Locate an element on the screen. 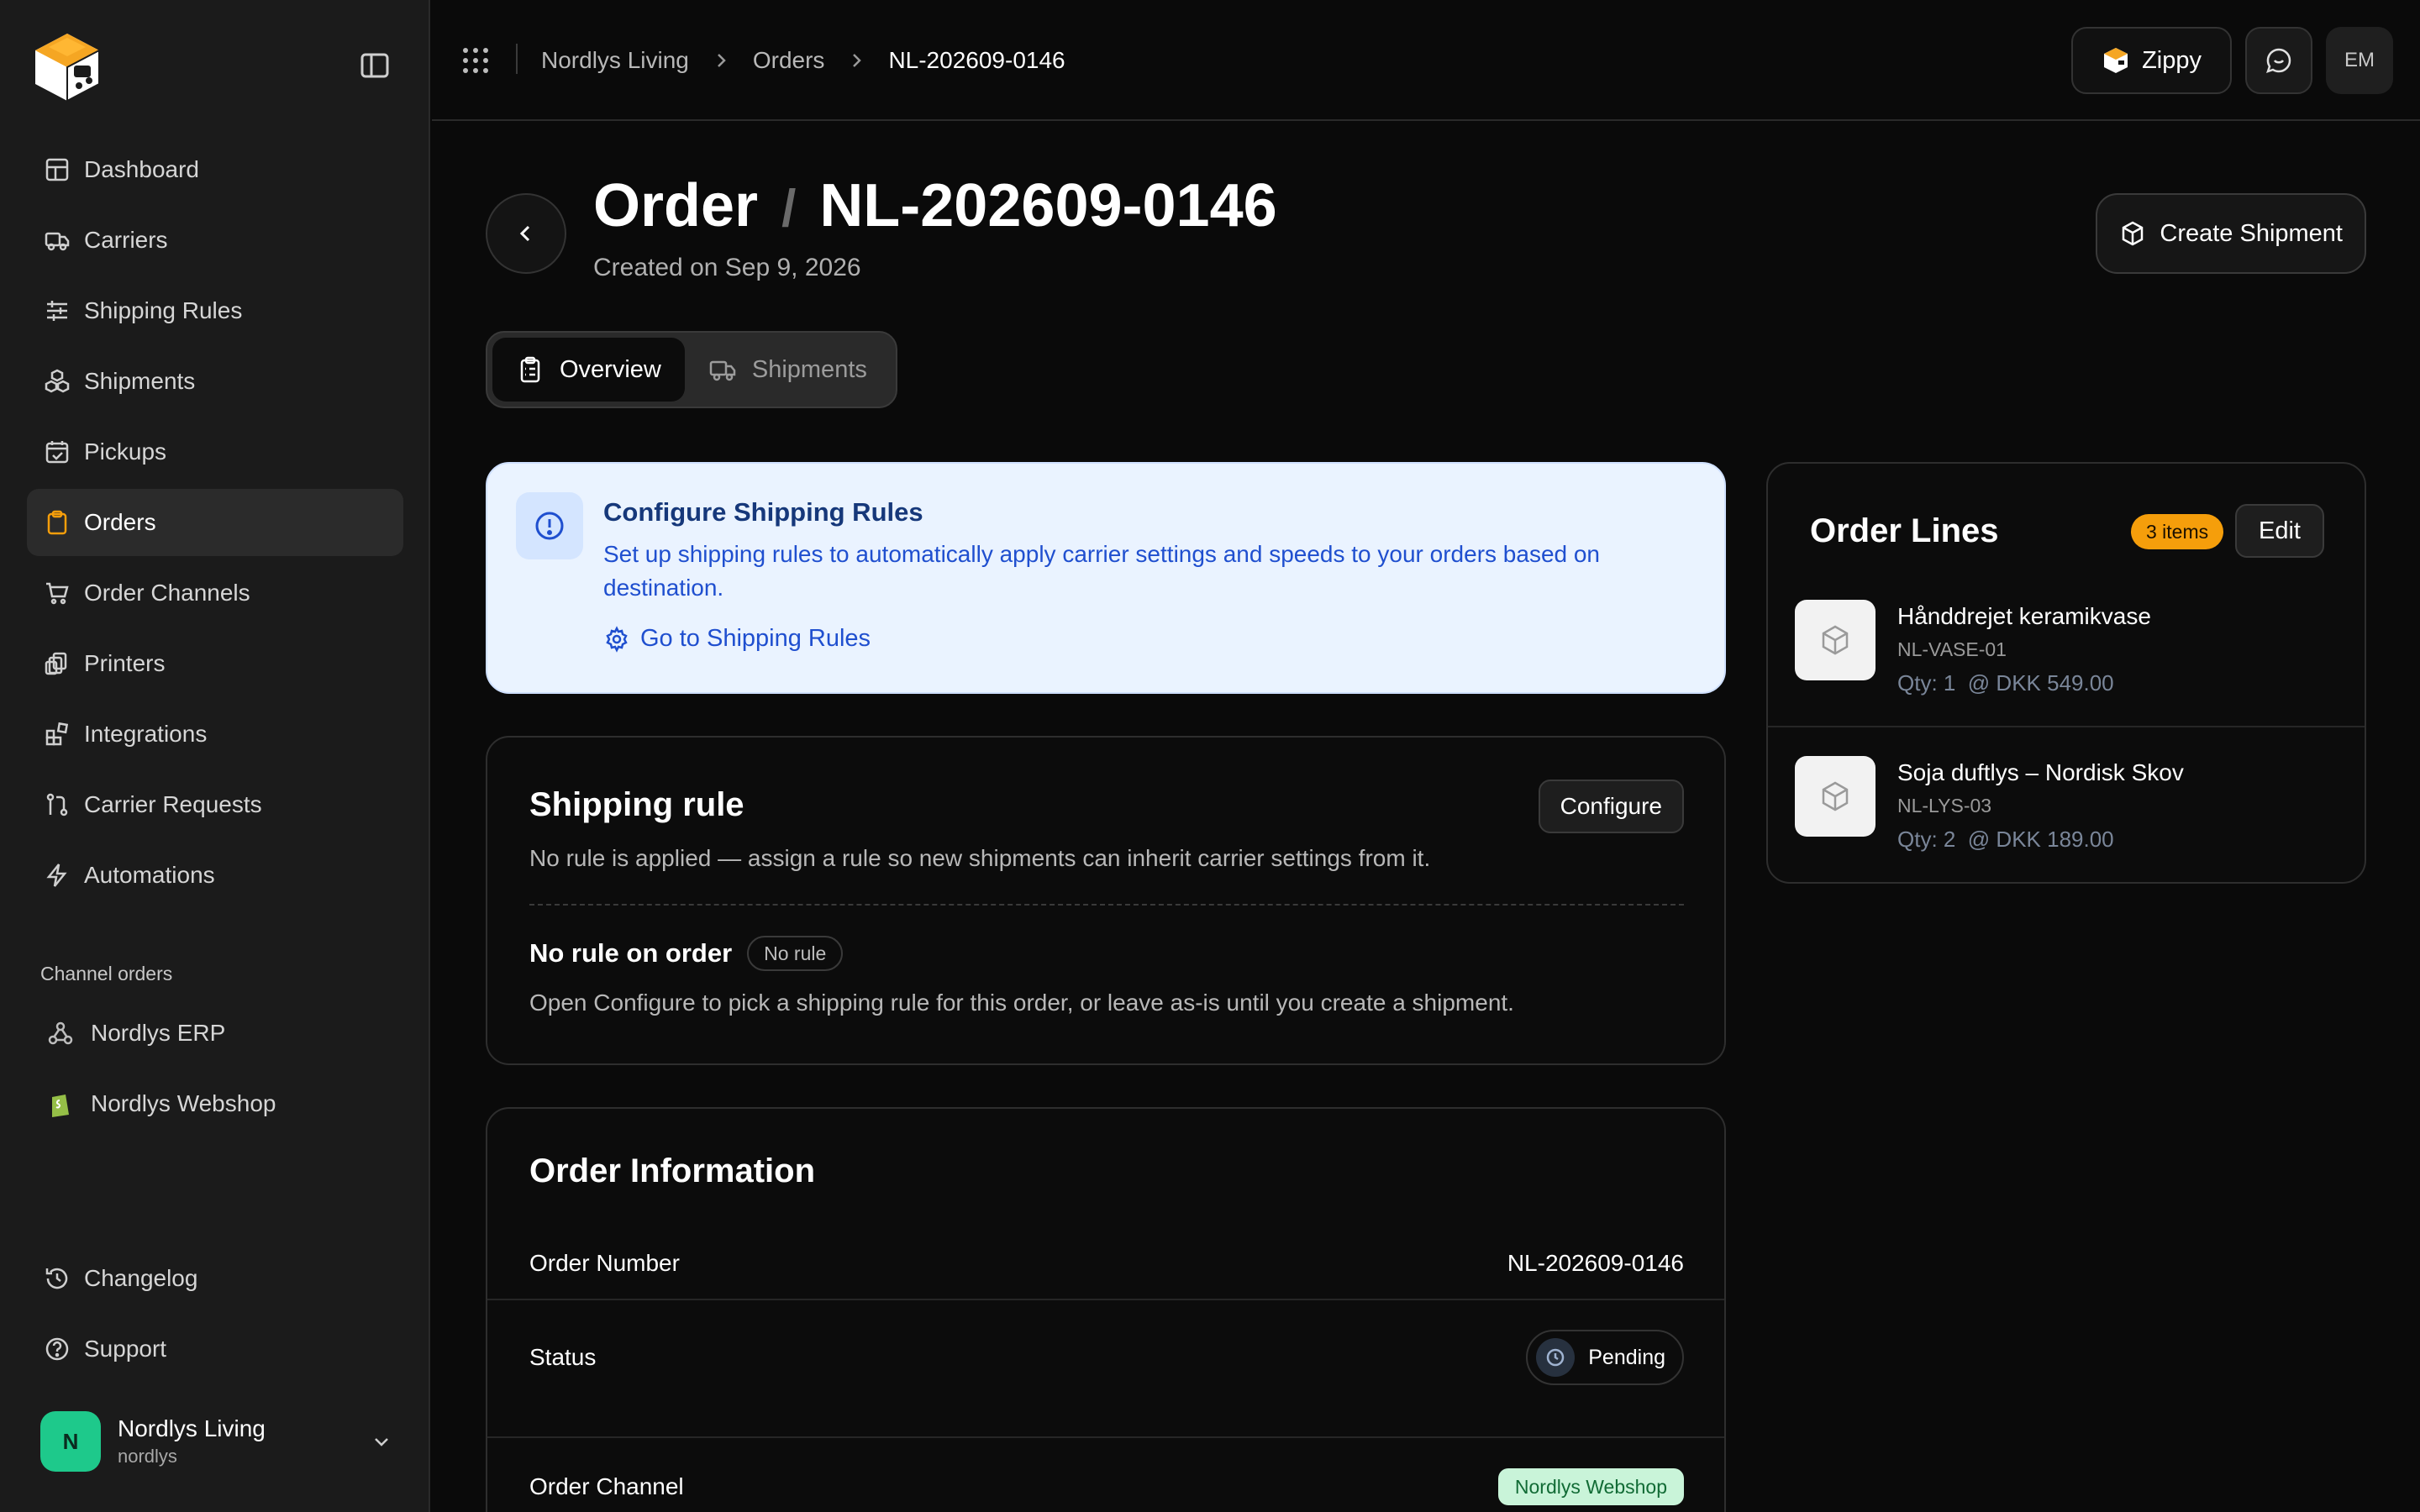 The height and width of the screenshot is (1512, 2420). sidebar-item-automations: Automations is located at coordinates (215, 875).